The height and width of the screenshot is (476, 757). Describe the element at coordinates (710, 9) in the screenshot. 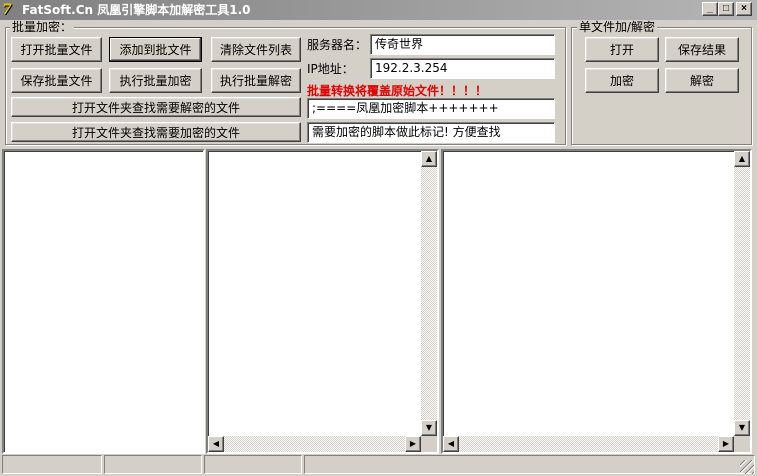

I see `minimize-button: _` at that location.